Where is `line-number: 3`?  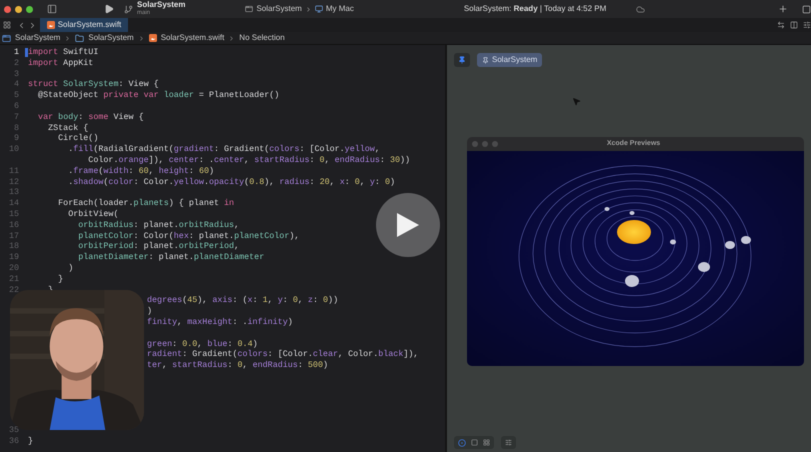 line-number: 3 is located at coordinates (16, 74).